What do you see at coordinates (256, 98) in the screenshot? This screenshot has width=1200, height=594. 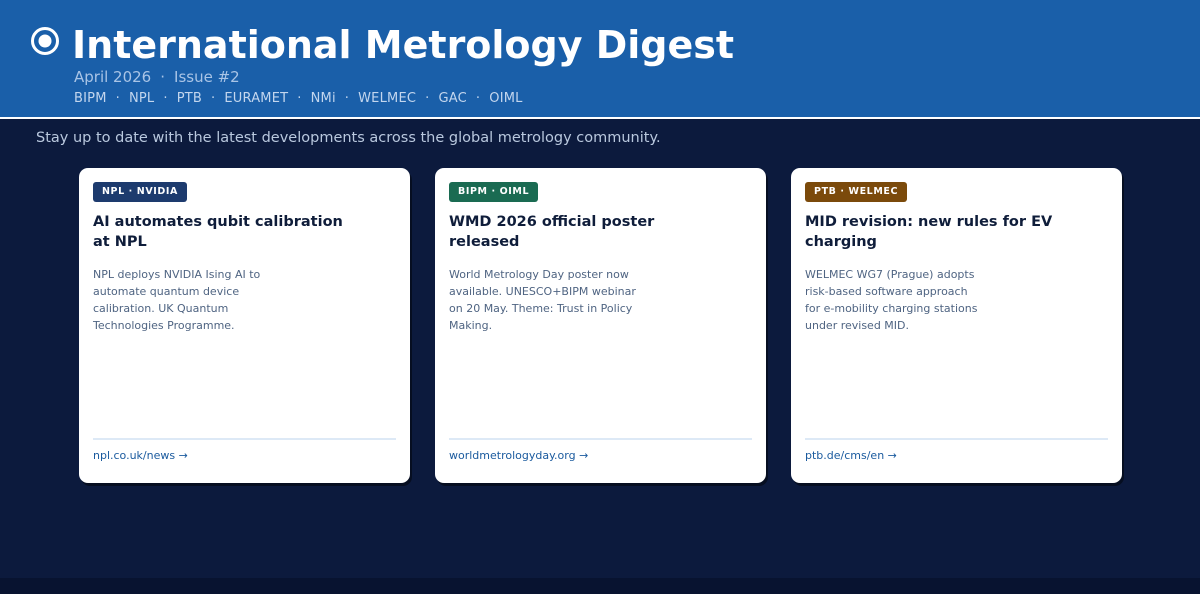 I see `org-euramet: EURAMET` at bounding box center [256, 98].